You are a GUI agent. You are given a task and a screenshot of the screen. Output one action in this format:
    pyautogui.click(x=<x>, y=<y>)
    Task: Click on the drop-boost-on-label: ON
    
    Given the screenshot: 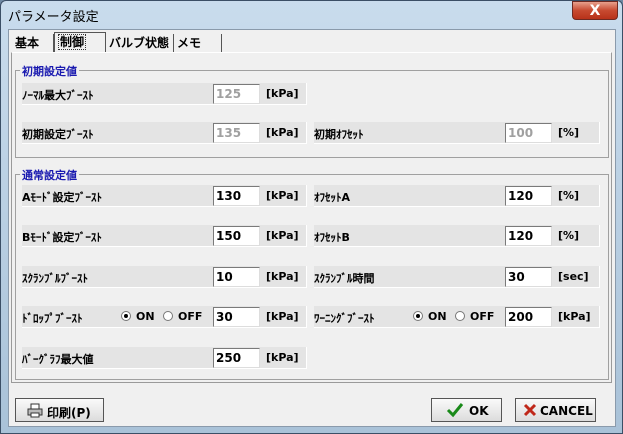 What is the action you would take?
    pyautogui.click(x=145, y=316)
    